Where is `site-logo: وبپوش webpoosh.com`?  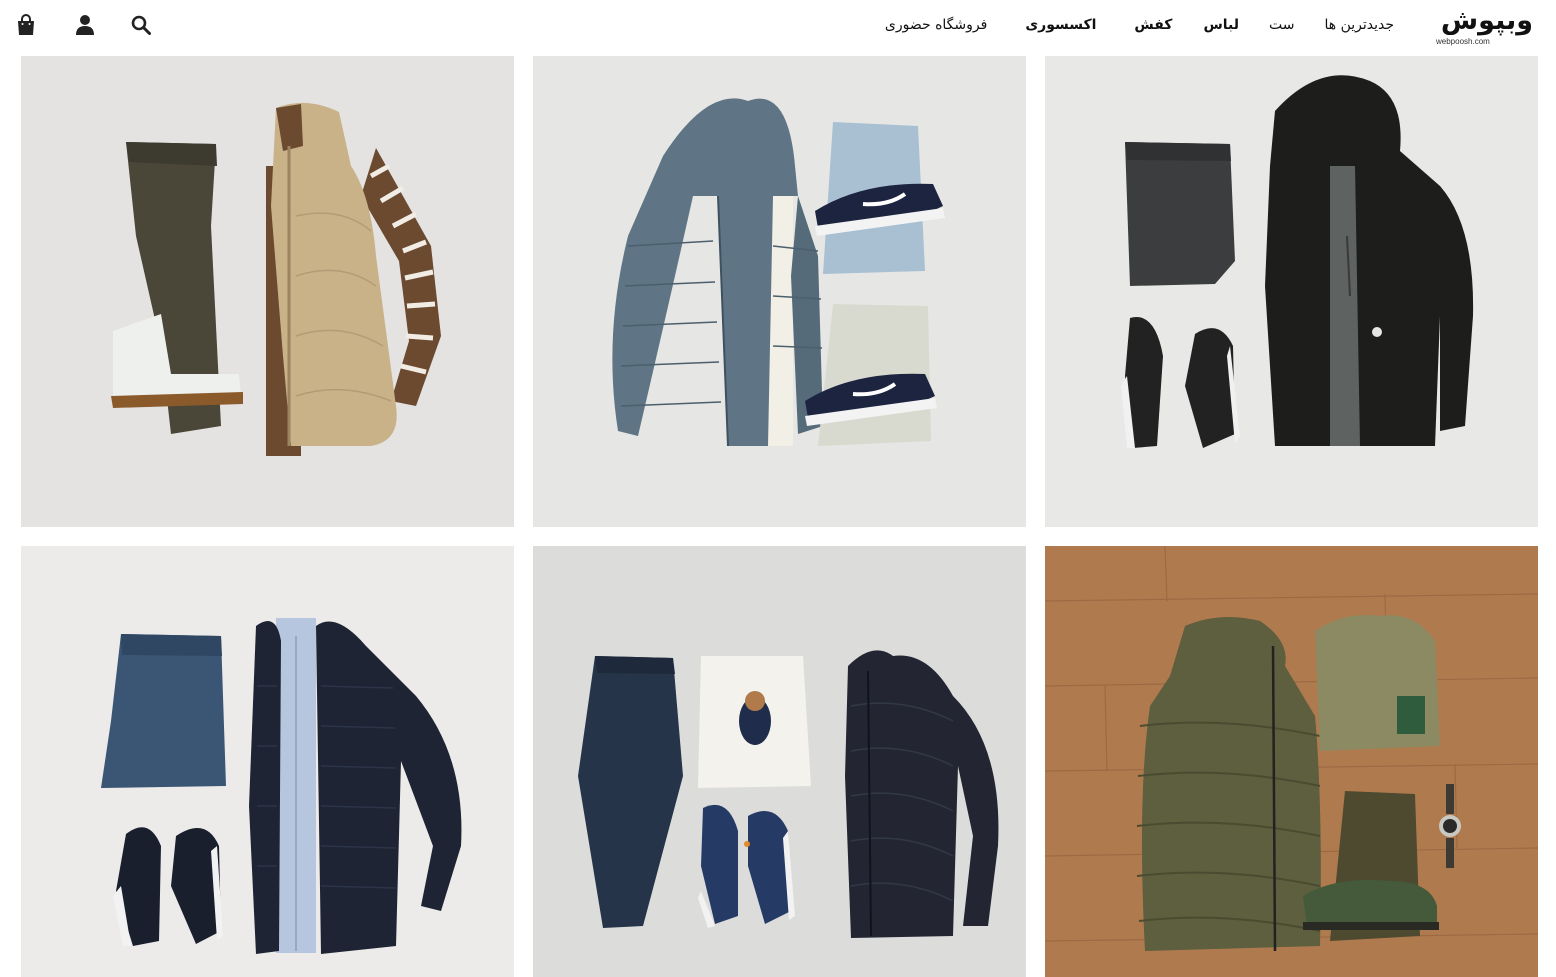 site-logo: وبپوش webpoosh.com is located at coordinates (1487, 27).